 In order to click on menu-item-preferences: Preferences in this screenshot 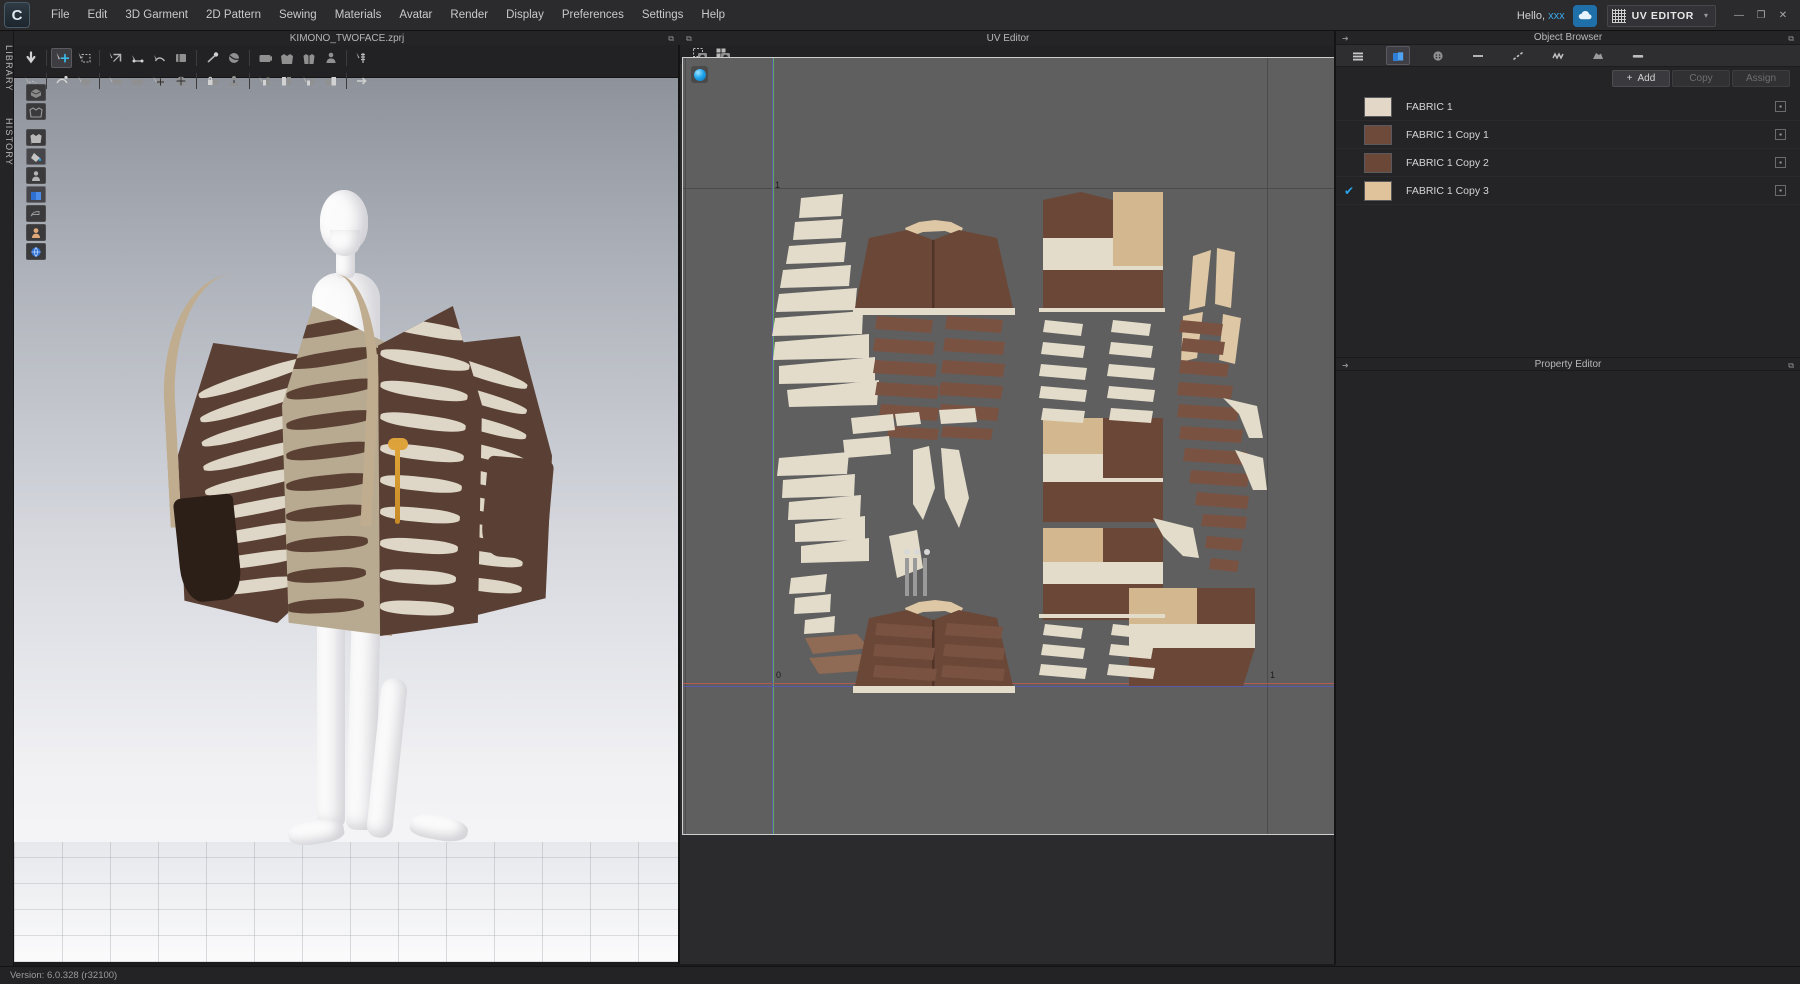, I will do `click(593, 15)`.